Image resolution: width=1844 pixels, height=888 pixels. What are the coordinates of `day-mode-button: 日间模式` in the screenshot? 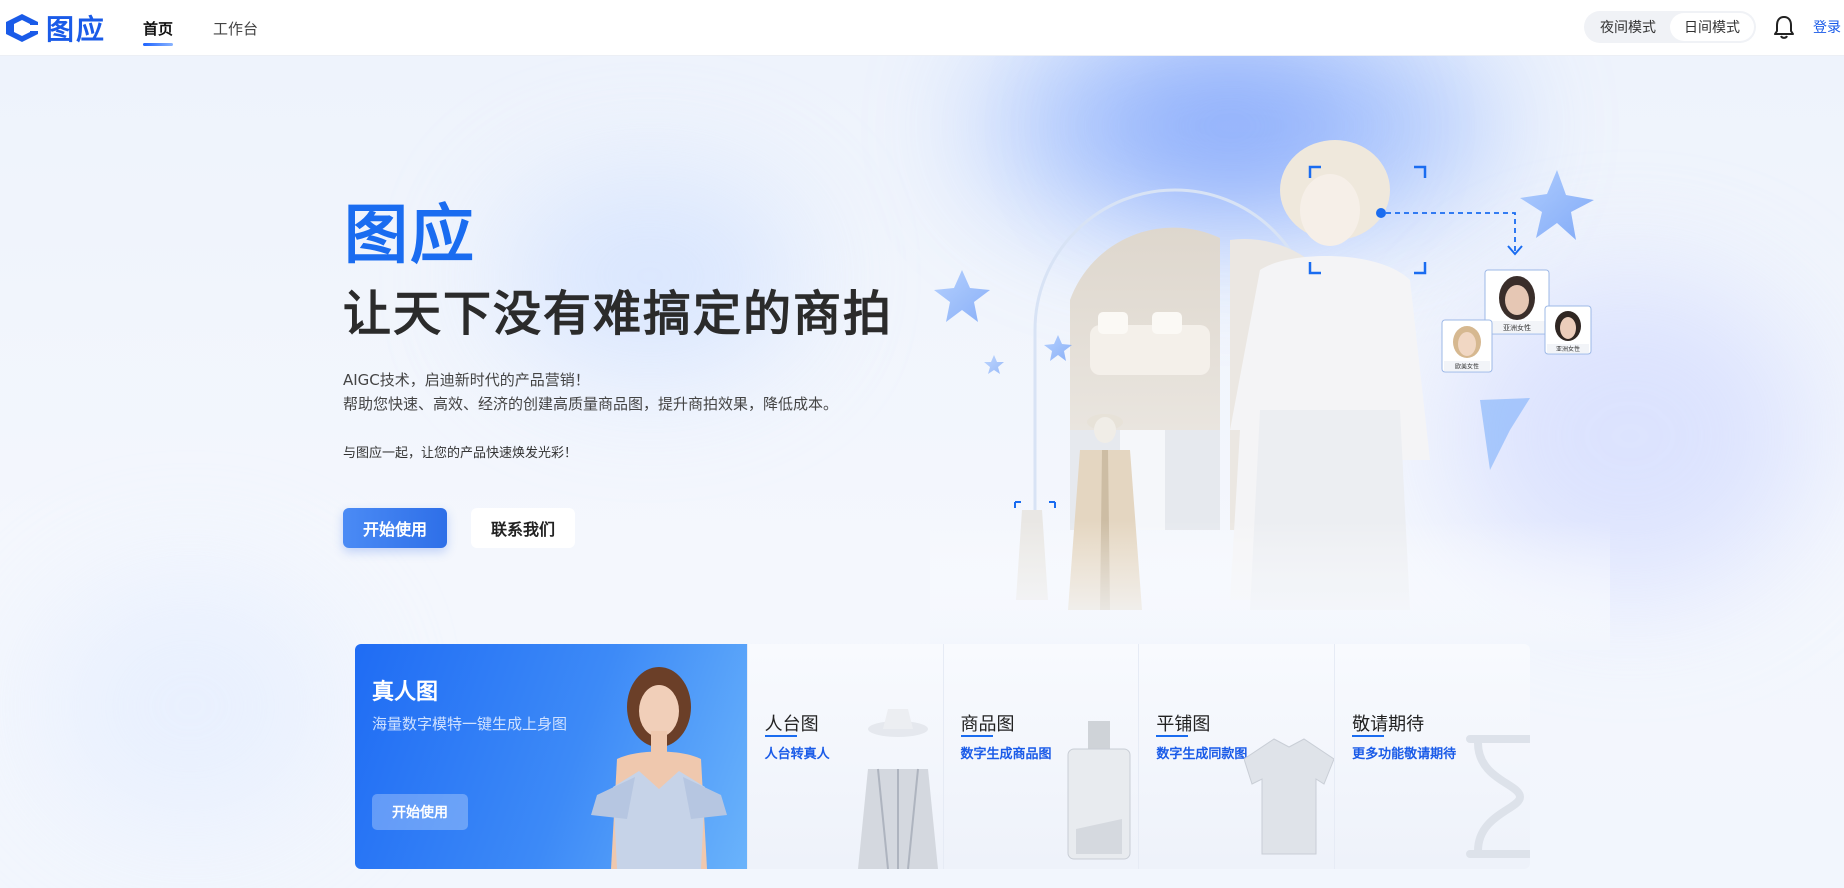 It's located at (1712, 27).